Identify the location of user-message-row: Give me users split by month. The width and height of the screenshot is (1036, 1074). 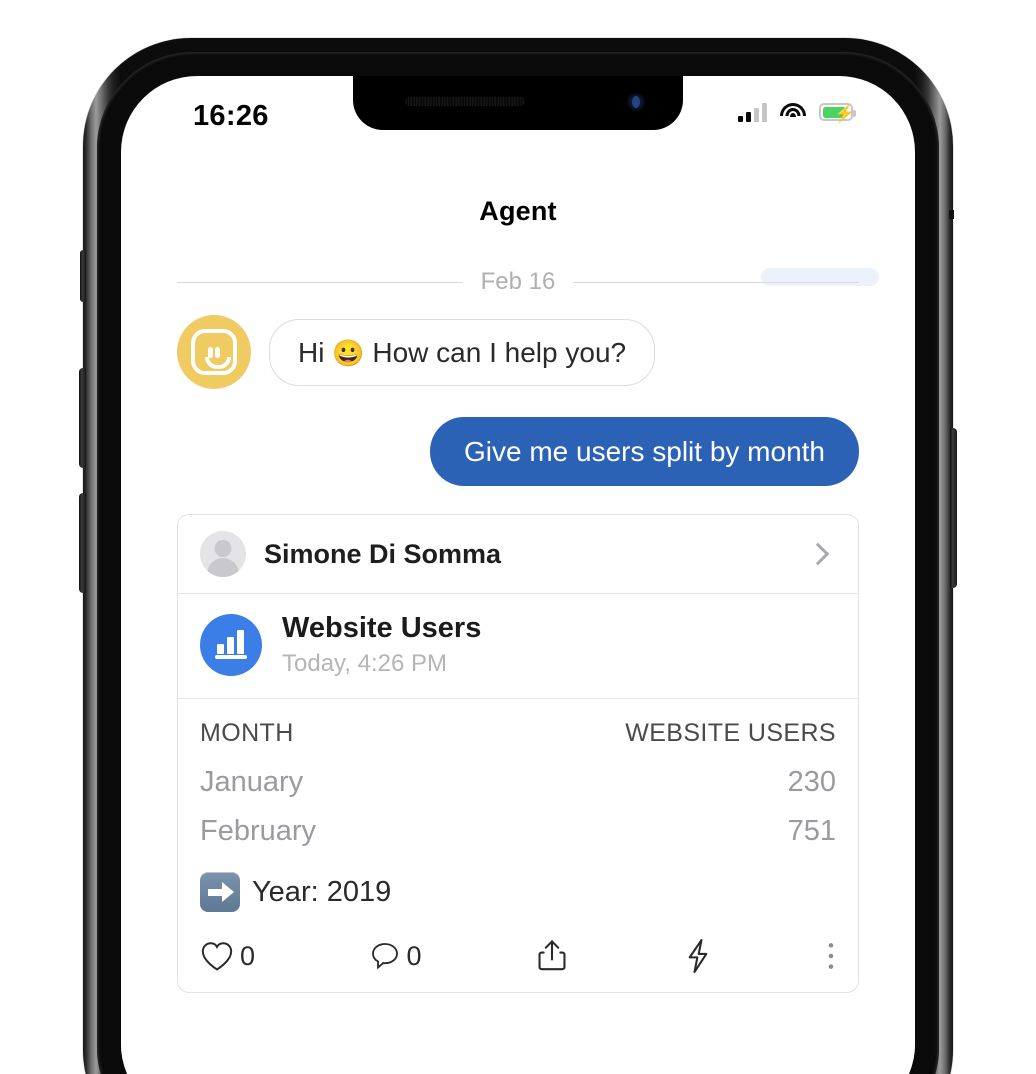
(518, 451).